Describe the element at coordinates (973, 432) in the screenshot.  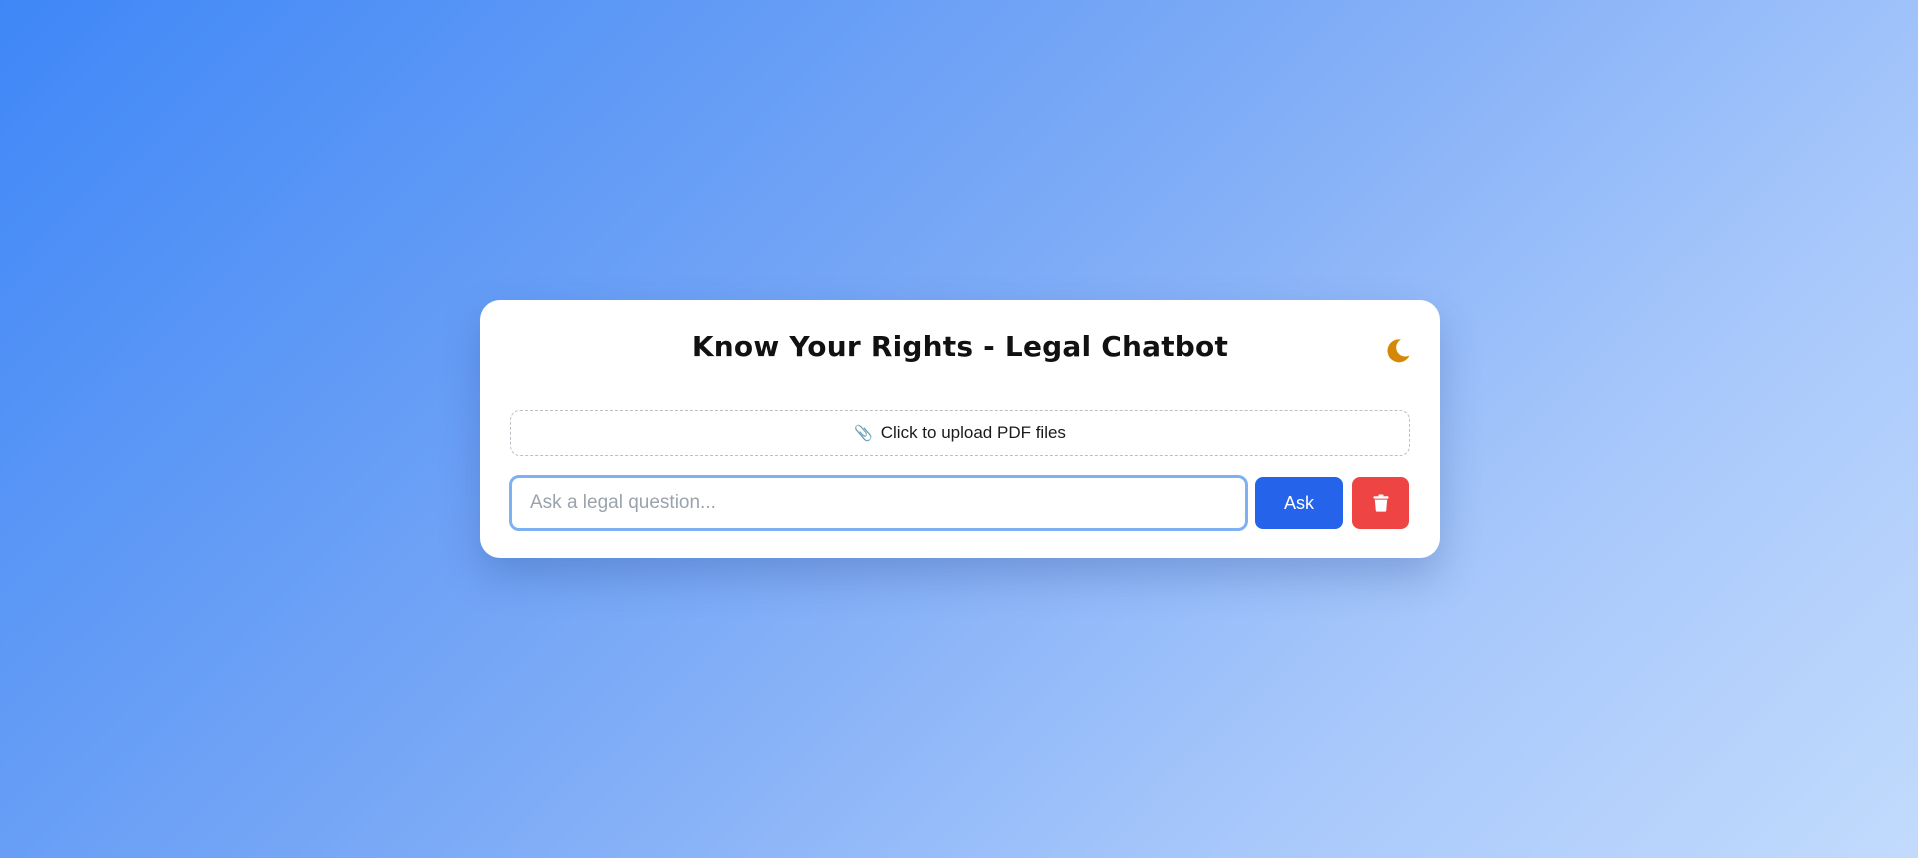
I see `upload-label: Click to upload PDF files` at that location.